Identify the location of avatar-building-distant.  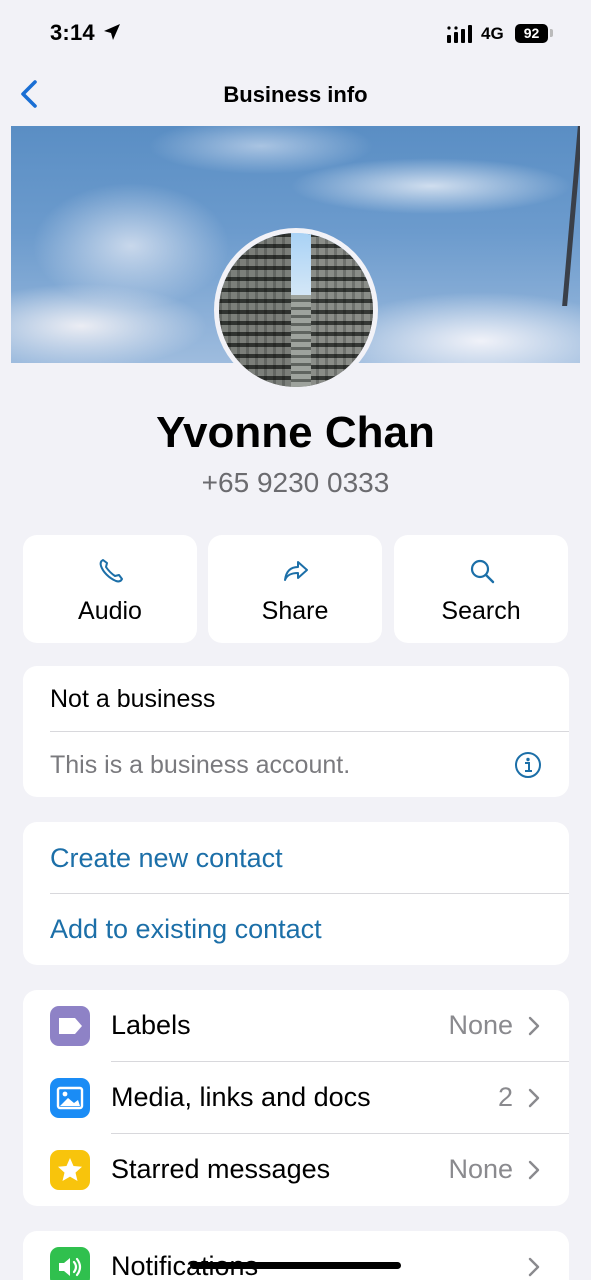
(301, 341).